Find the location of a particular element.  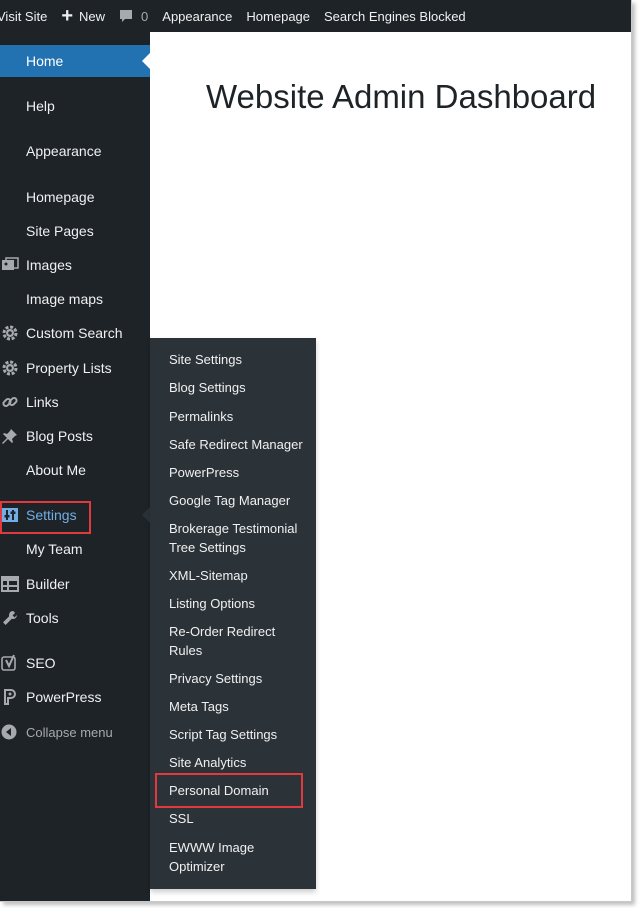

sidebar-item-label: Appearance is located at coordinates (64, 151).